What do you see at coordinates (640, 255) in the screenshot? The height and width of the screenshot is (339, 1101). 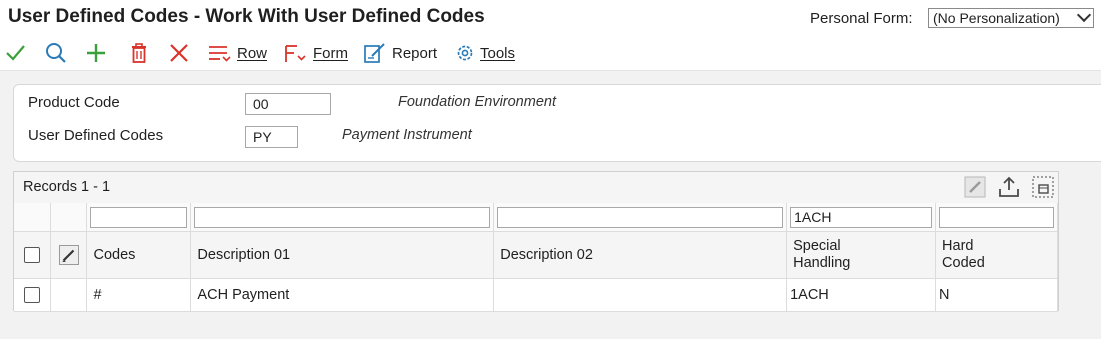 I see `column-header-description-02: Description 02` at bounding box center [640, 255].